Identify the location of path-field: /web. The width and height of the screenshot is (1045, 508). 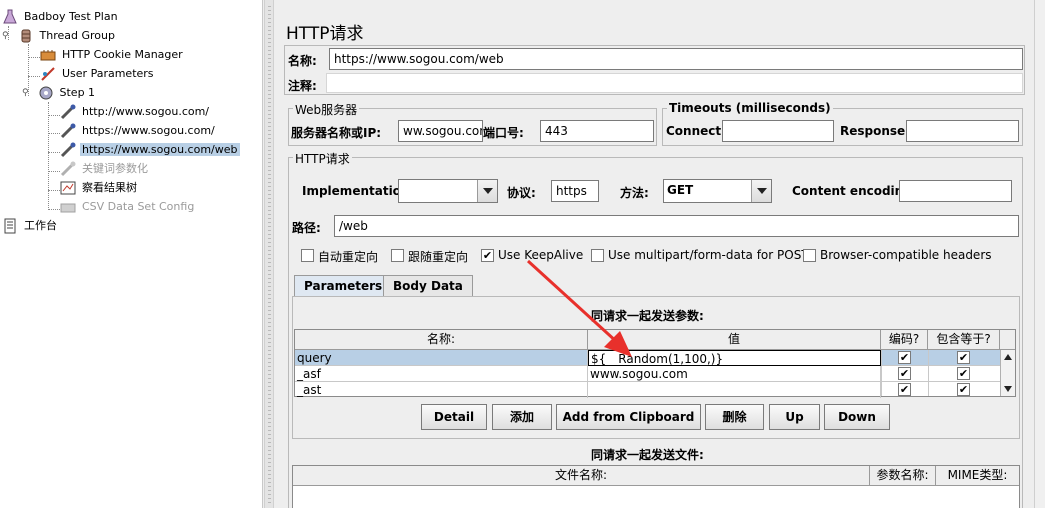
(676, 226).